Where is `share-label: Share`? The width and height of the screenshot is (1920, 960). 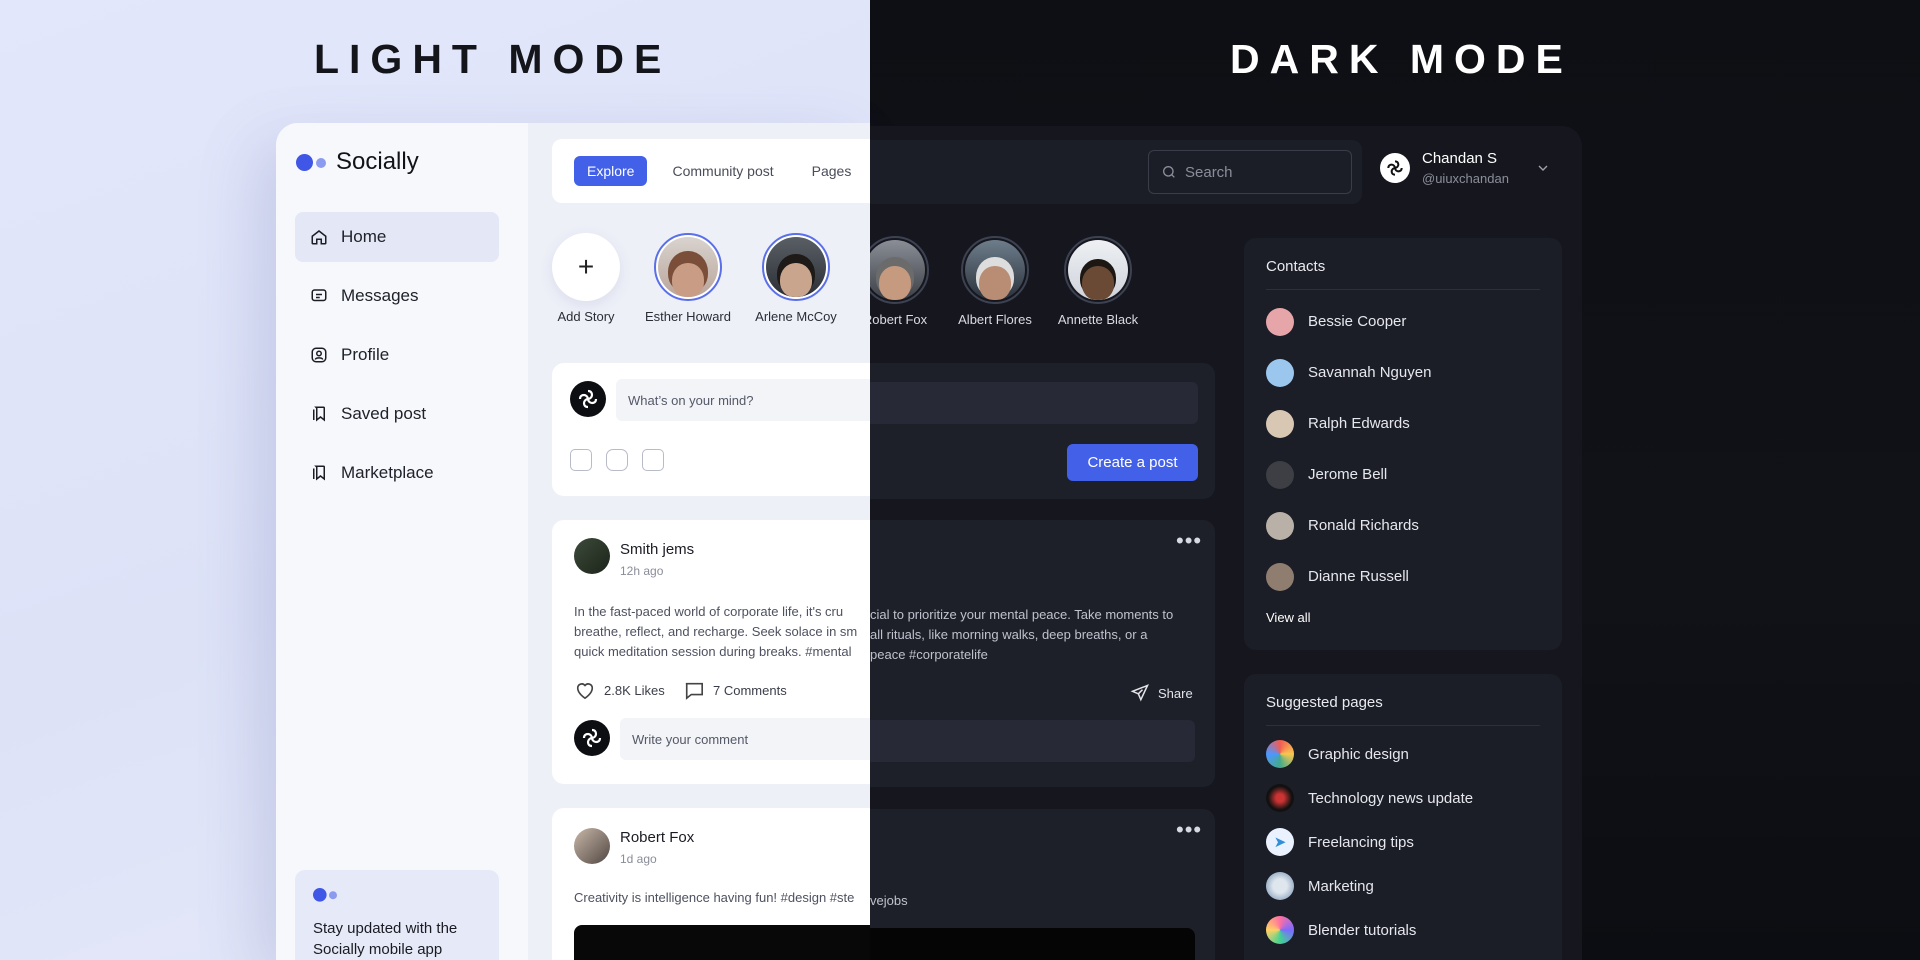 share-label: Share is located at coordinates (1175, 693).